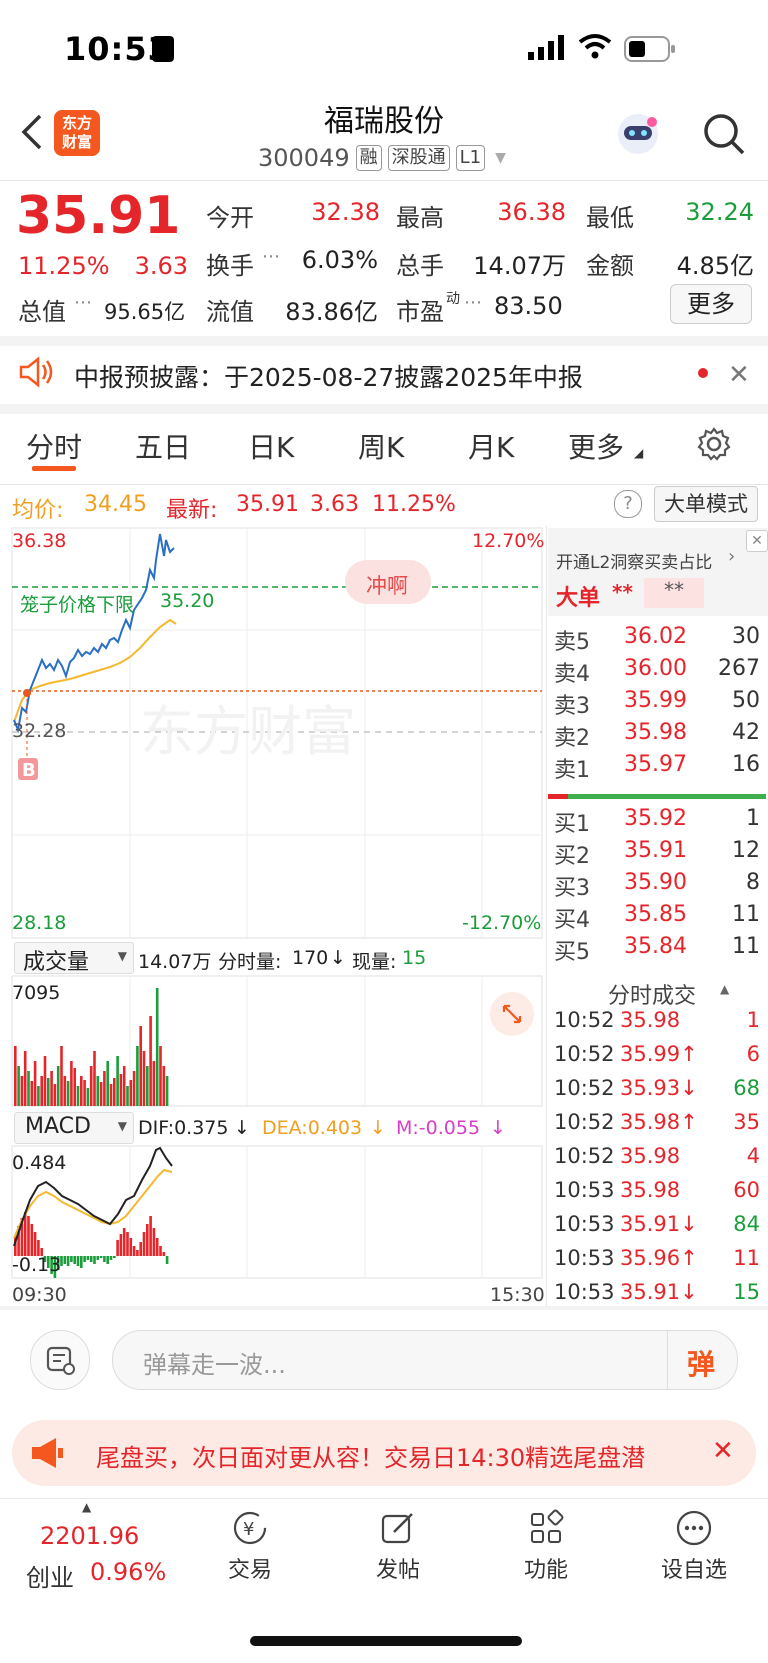 The image size is (768, 1663). I want to click on macd-selector: MACD ▼, so click(74, 1128).